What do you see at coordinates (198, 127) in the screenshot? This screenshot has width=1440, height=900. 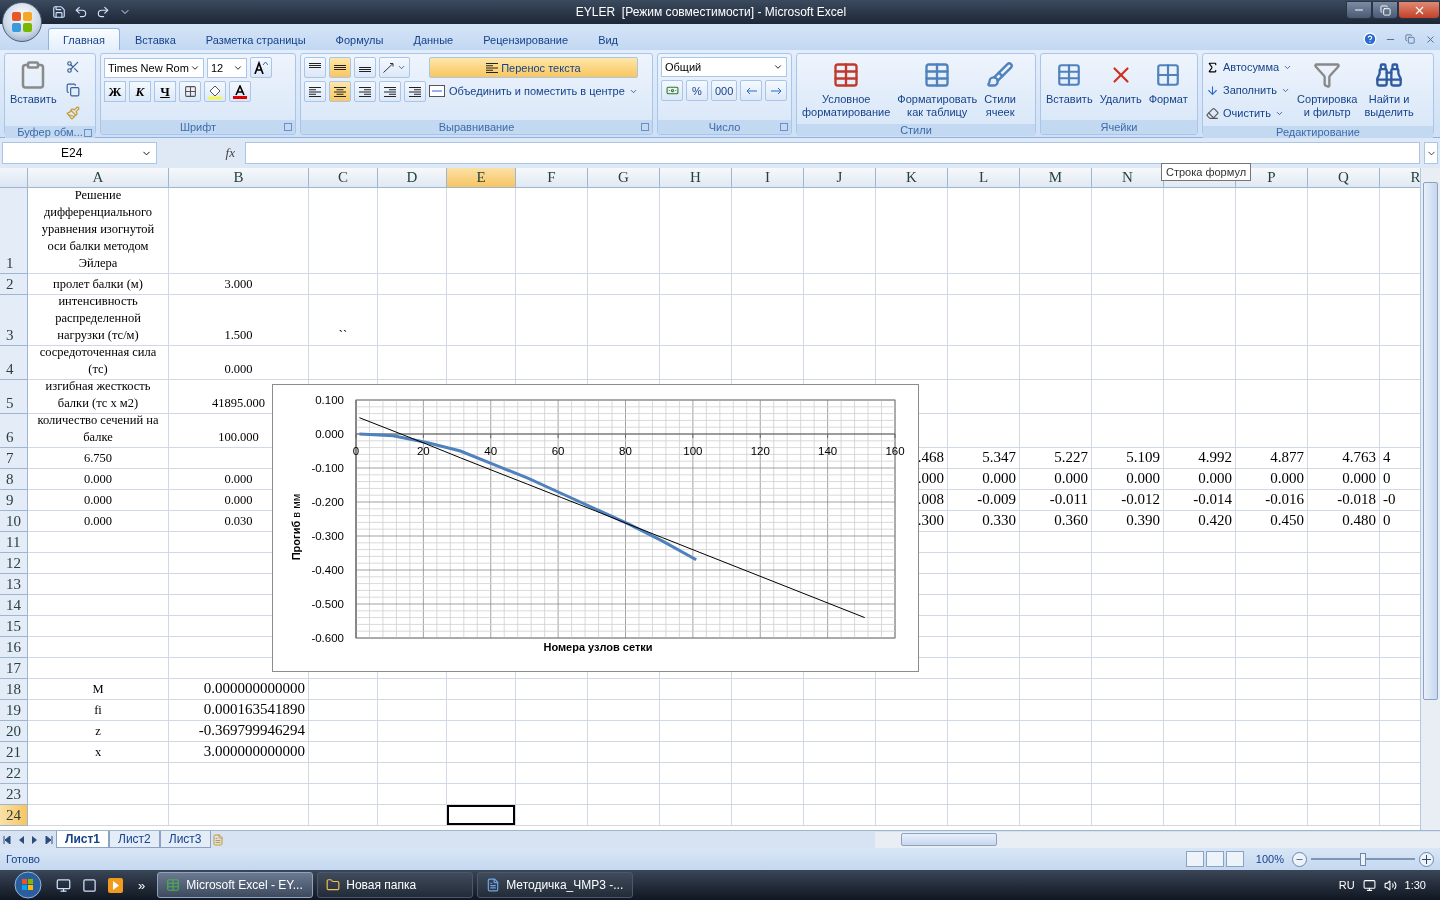 I see `group-title: Шрифт` at bounding box center [198, 127].